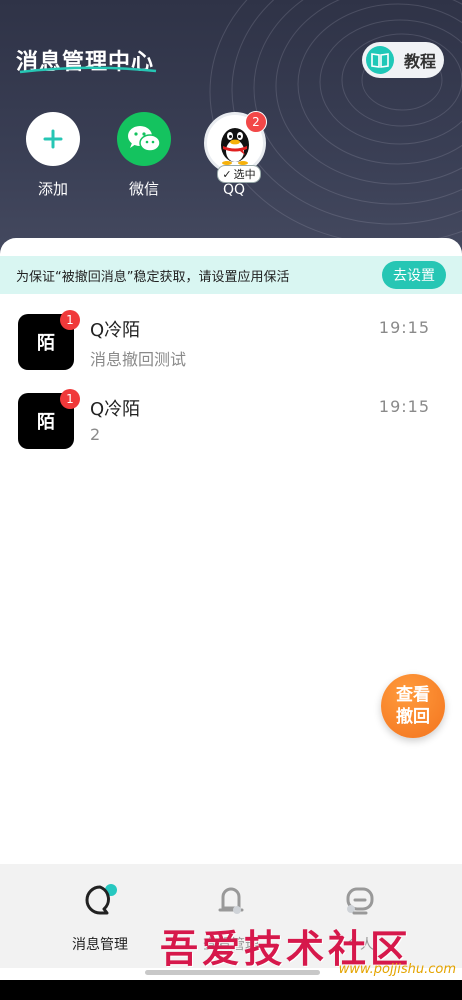 This screenshot has height=1000, width=462. Describe the element at coordinates (231, 427) in the screenshot. I see `list-item: 陌 1 Q冷陌 2 19:15` at that location.